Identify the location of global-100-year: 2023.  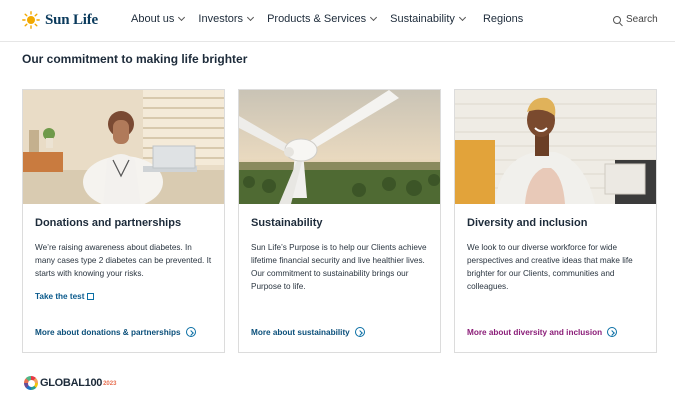
(110, 384).